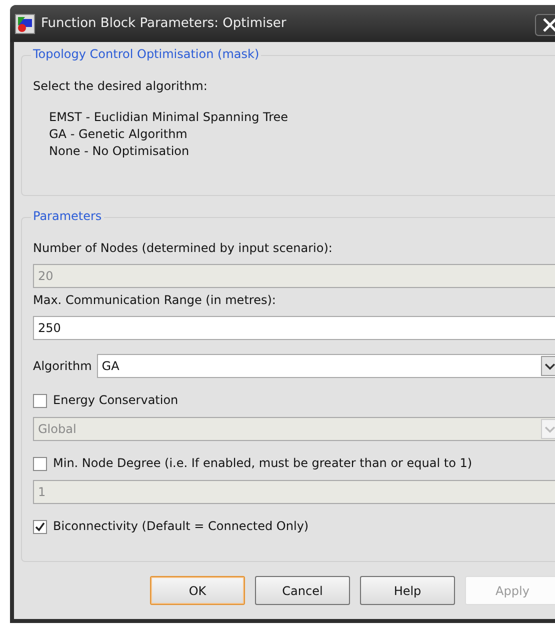 The height and width of the screenshot is (626, 555). I want to click on app-icon, so click(25, 24).